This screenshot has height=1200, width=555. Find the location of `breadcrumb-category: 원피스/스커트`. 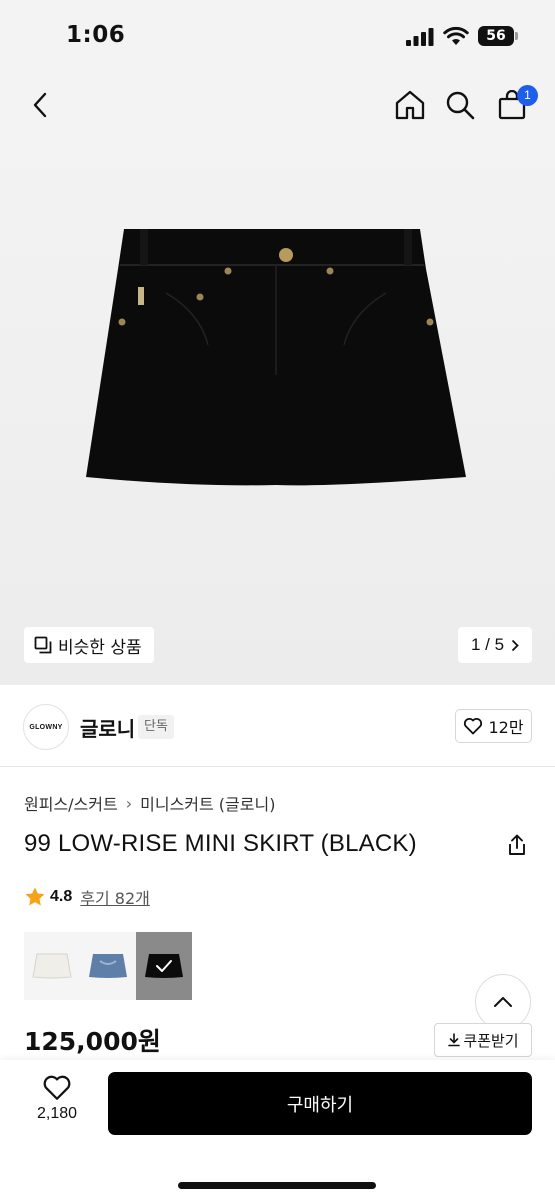

breadcrumb-category: 원피스/스커트 is located at coordinates (71, 803).